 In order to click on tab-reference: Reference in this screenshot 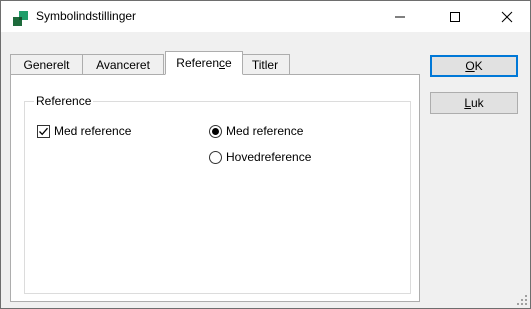, I will do `click(204, 63)`.